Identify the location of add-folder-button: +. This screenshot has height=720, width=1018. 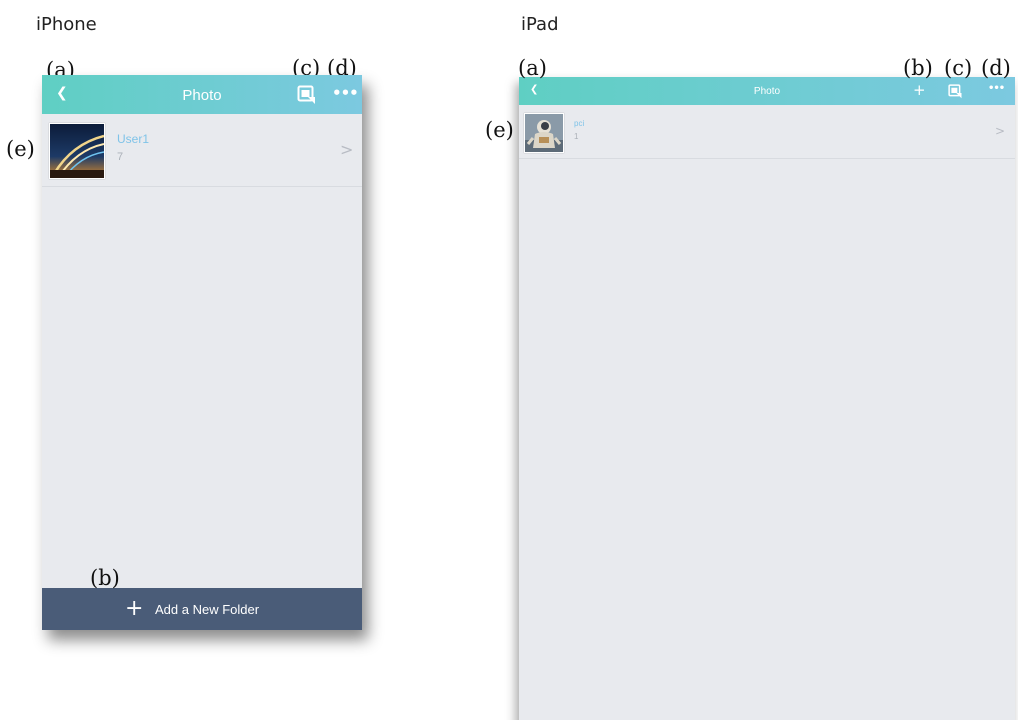
(919, 91).